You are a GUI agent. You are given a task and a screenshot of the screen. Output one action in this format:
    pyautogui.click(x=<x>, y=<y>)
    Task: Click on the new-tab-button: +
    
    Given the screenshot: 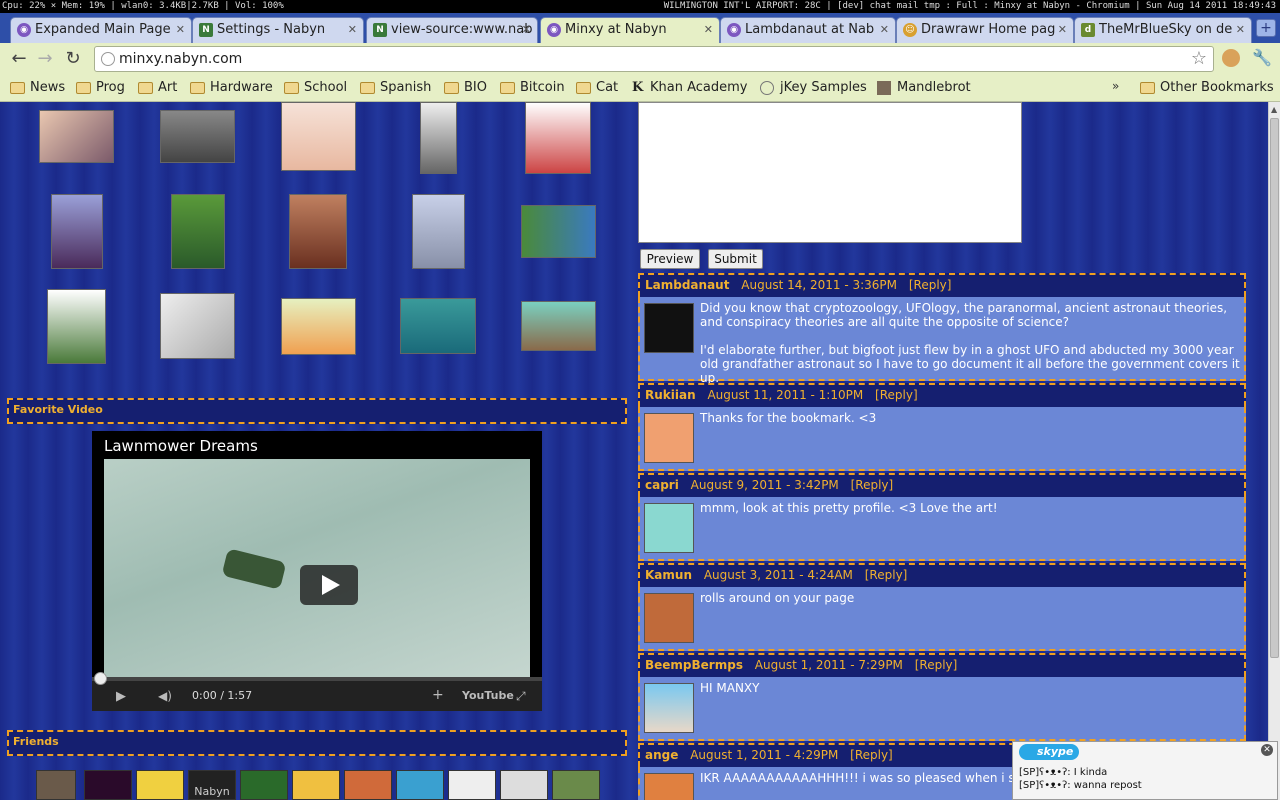 What is the action you would take?
    pyautogui.click(x=1266, y=28)
    